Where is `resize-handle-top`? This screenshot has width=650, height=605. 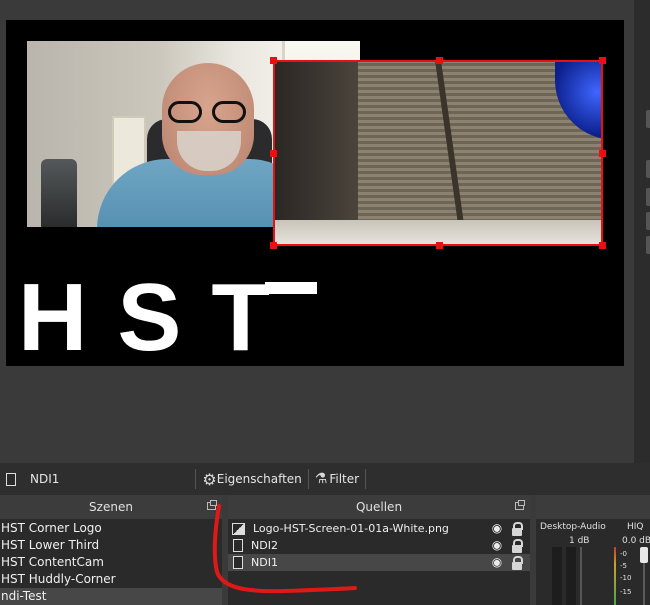 resize-handle-top is located at coordinates (439, 60).